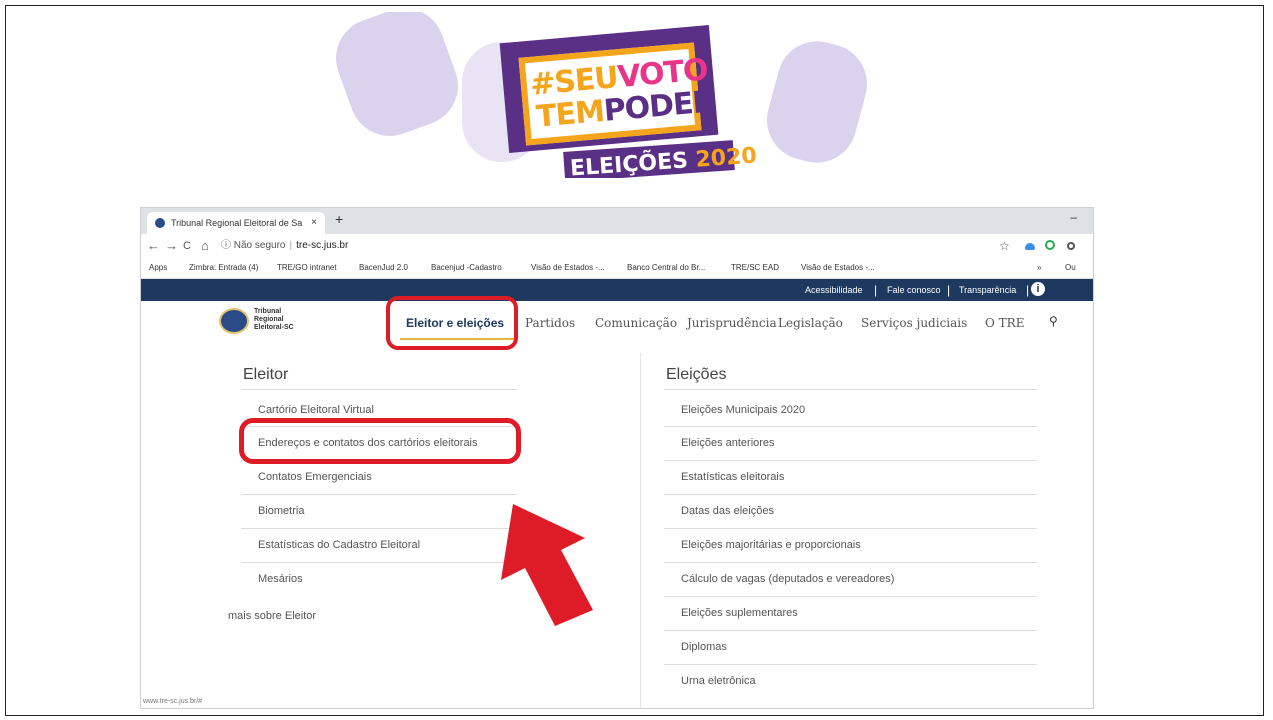 This screenshot has width=1273, height=720. What do you see at coordinates (608, 95) in the screenshot?
I see `campaign-banner: #SEUVOTO TEMPODER ELEIÇÕES 2020` at bounding box center [608, 95].